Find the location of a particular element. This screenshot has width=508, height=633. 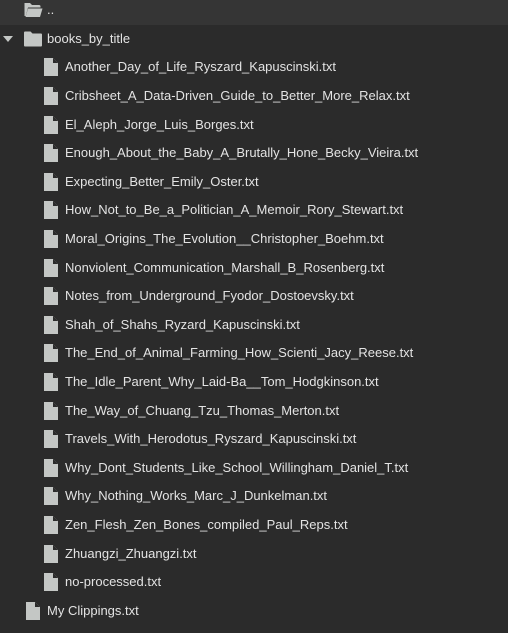

parent-directory-label: .. is located at coordinates (51, 10).